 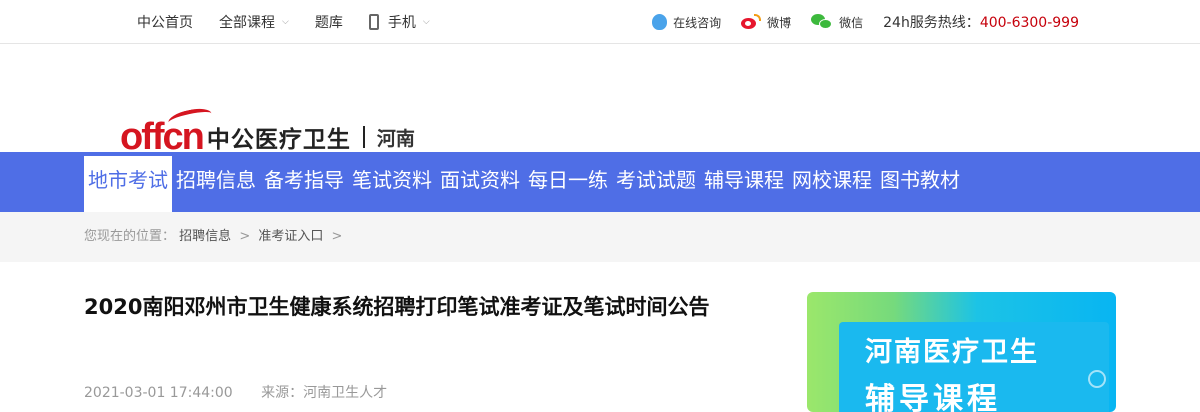 What do you see at coordinates (158, 393) in the screenshot?
I see `article-datetime: 2021-03-01 17:44:00` at bounding box center [158, 393].